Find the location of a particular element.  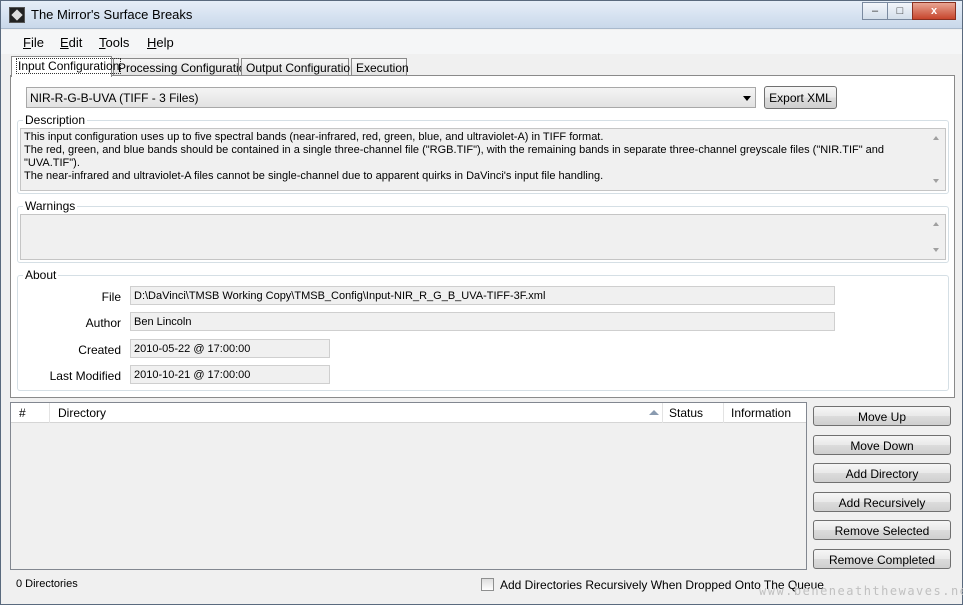

tab-processing-configuration-label: Processing Configuration is located at coordinates (185, 68).